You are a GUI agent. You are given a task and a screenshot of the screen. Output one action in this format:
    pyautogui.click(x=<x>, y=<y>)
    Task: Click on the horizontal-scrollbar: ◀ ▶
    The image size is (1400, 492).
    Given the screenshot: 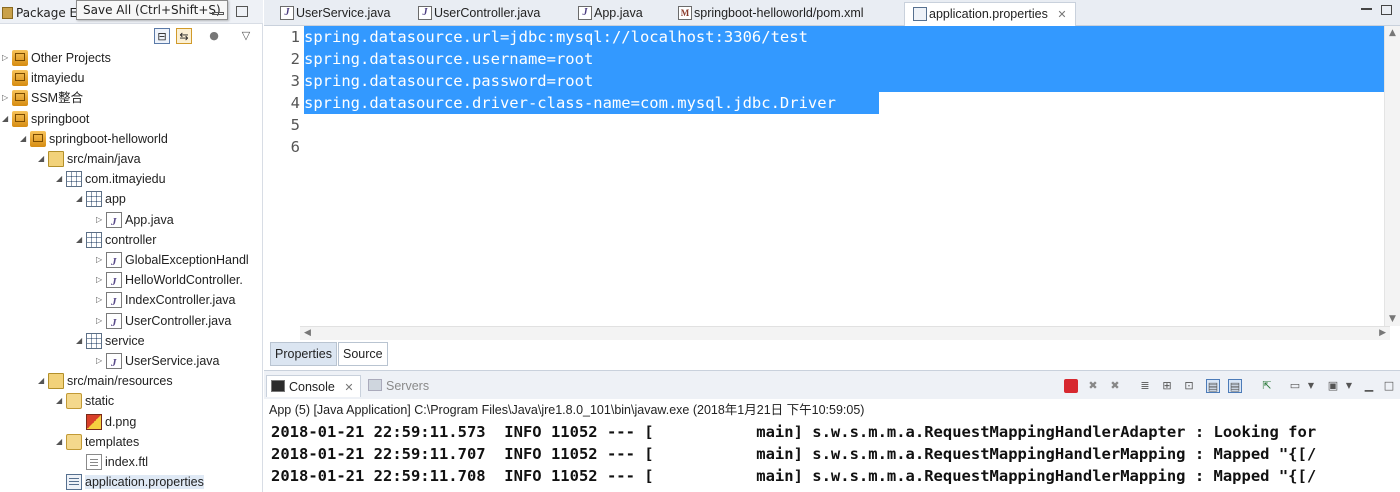 What is the action you would take?
    pyautogui.click(x=845, y=333)
    